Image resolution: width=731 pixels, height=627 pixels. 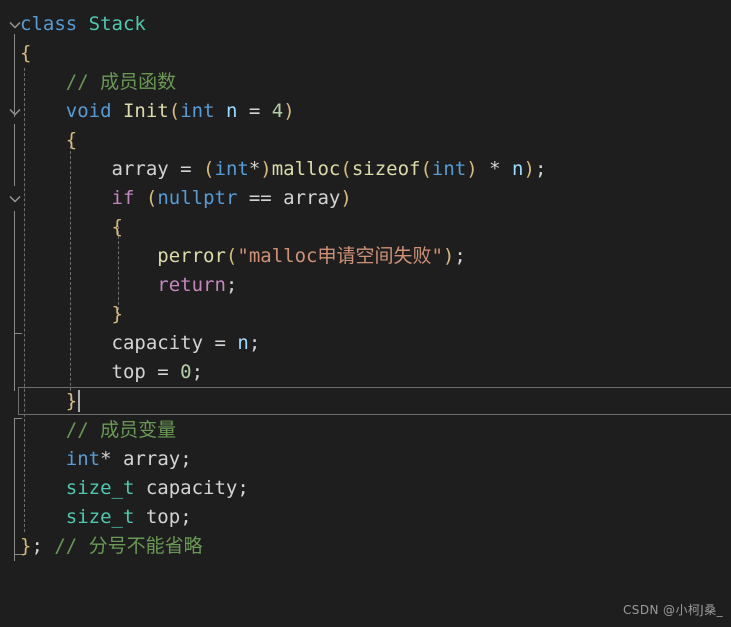 What do you see at coordinates (365, 198) in the screenshot?
I see `code-line: if (nullptr == array)` at bounding box center [365, 198].